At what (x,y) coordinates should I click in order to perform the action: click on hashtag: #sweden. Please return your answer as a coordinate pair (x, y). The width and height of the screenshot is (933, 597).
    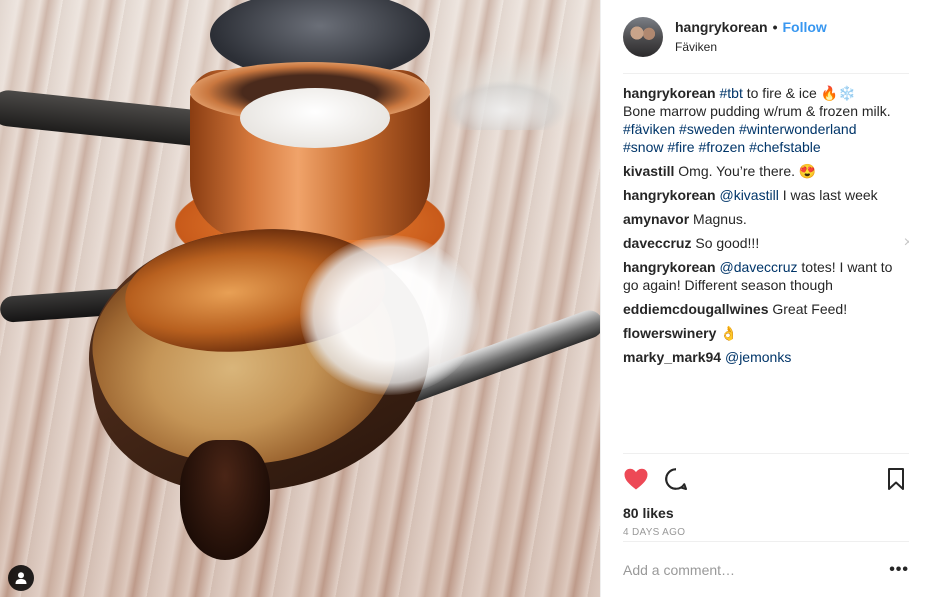
    Looking at the image, I should click on (707, 129).